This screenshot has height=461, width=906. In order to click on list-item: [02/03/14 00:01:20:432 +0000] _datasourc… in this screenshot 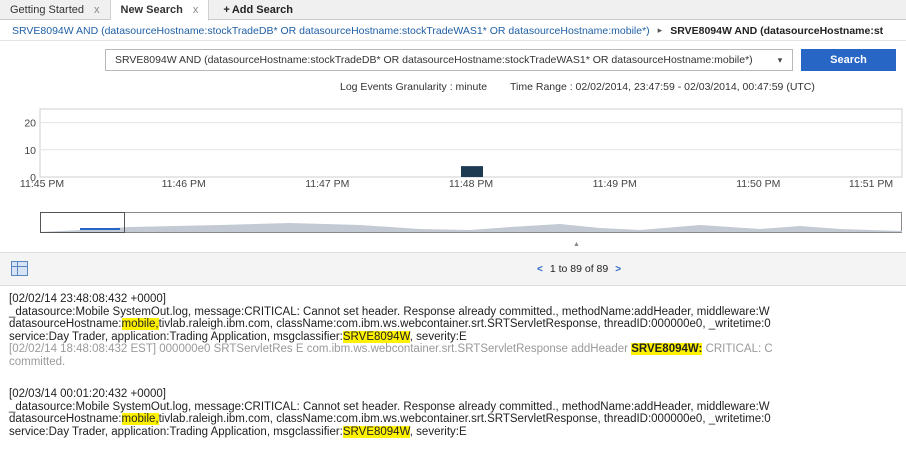, I will do `click(385, 413)`.